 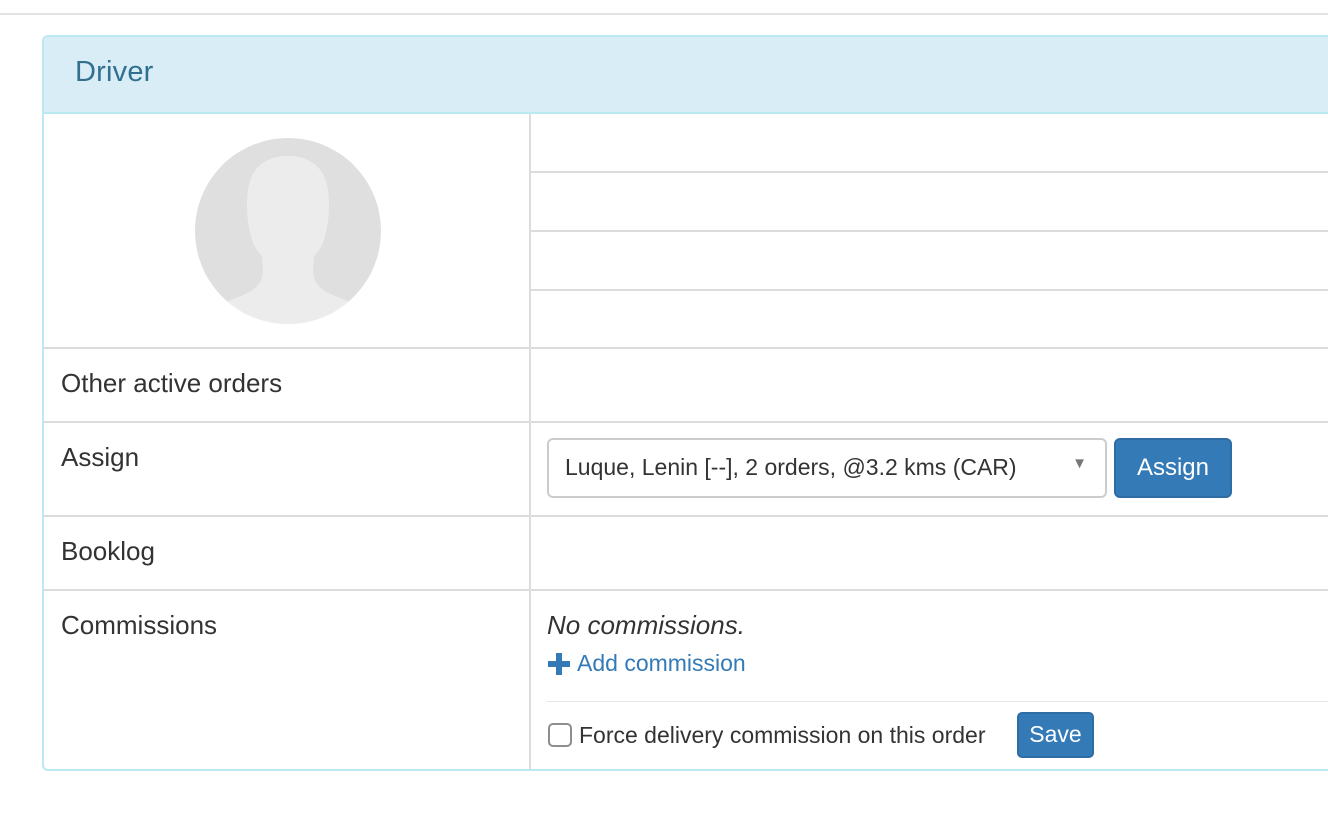 I want to click on panel-heading: Driver, so click(x=686, y=75).